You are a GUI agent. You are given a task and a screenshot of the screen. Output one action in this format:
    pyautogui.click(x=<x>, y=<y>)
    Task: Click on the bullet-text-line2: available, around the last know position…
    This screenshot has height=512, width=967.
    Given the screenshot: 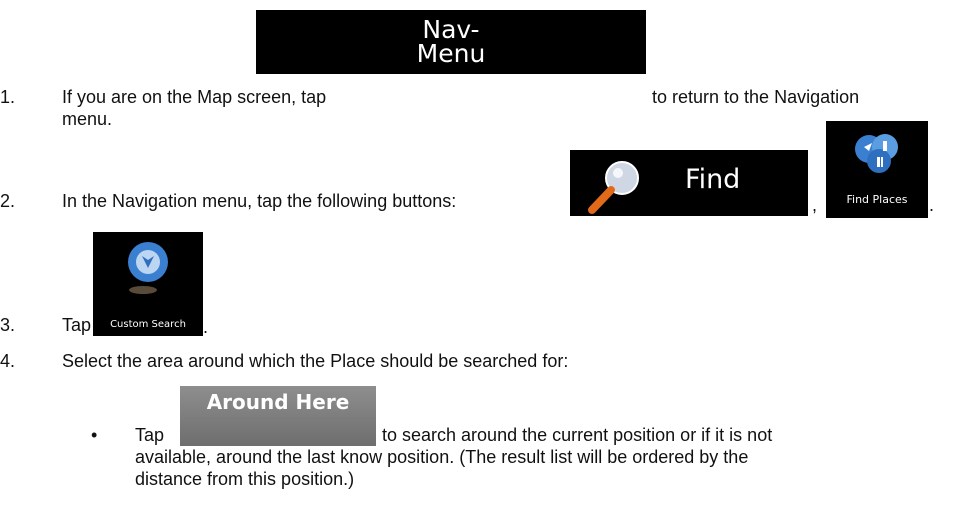 What is the action you would take?
    pyautogui.click(x=442, y=457)
    